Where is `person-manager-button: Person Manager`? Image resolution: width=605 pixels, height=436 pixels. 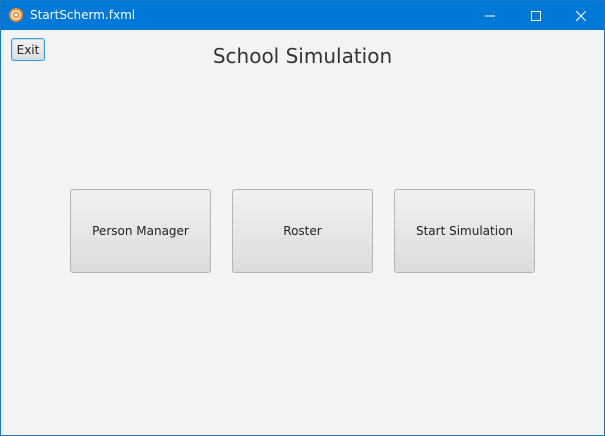 person-manager-button: Person Manager is located at coordinates (140, 231).